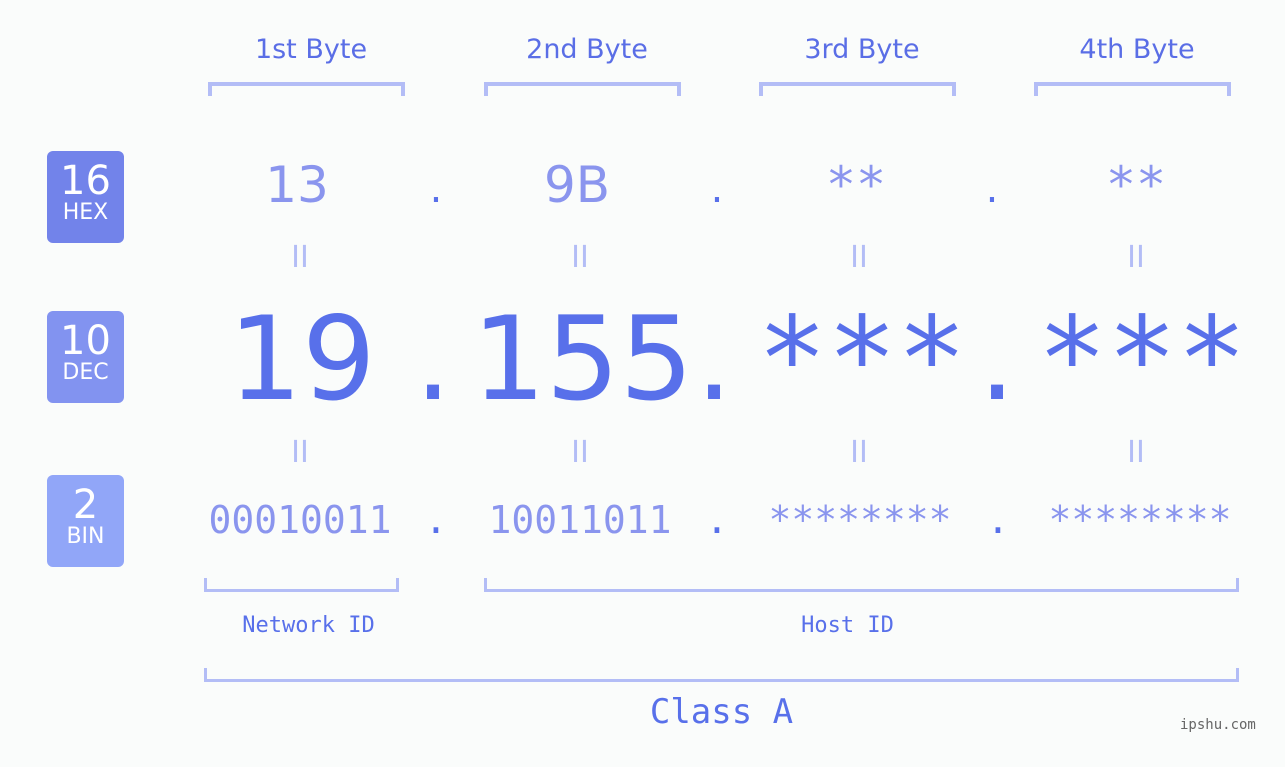 The width and height of the screenshot is (1285, 767). I want to click on dec-byte-1: 19, so click(302, 359).